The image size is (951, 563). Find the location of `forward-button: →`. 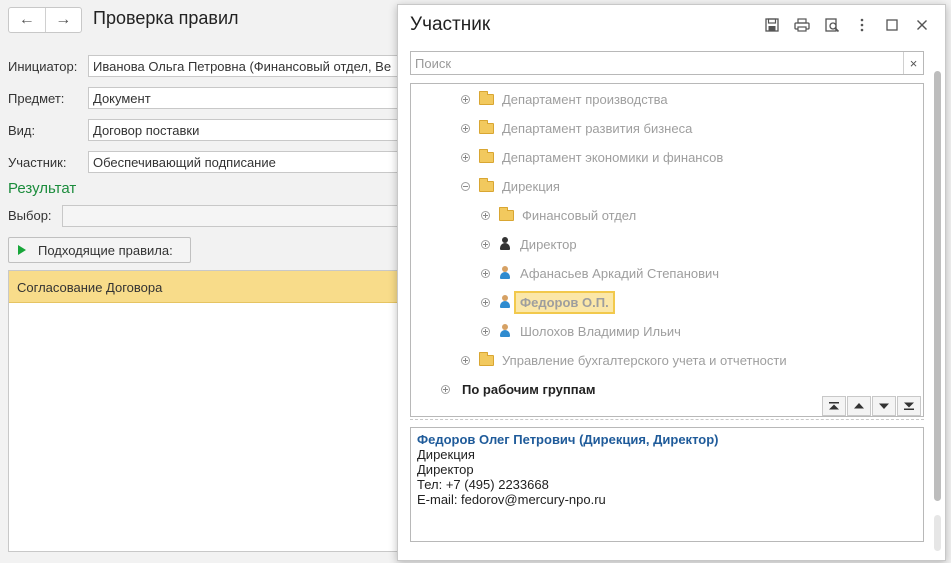

forward-button: → is located at coordinates (63, 20).